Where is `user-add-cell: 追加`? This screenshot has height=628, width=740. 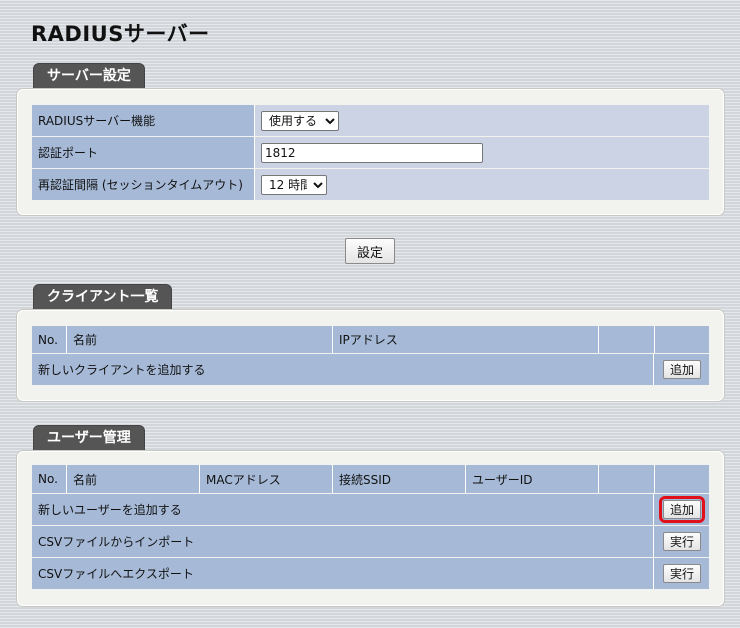
user-add-cell: 追加 is located at coordinates (681, 509).